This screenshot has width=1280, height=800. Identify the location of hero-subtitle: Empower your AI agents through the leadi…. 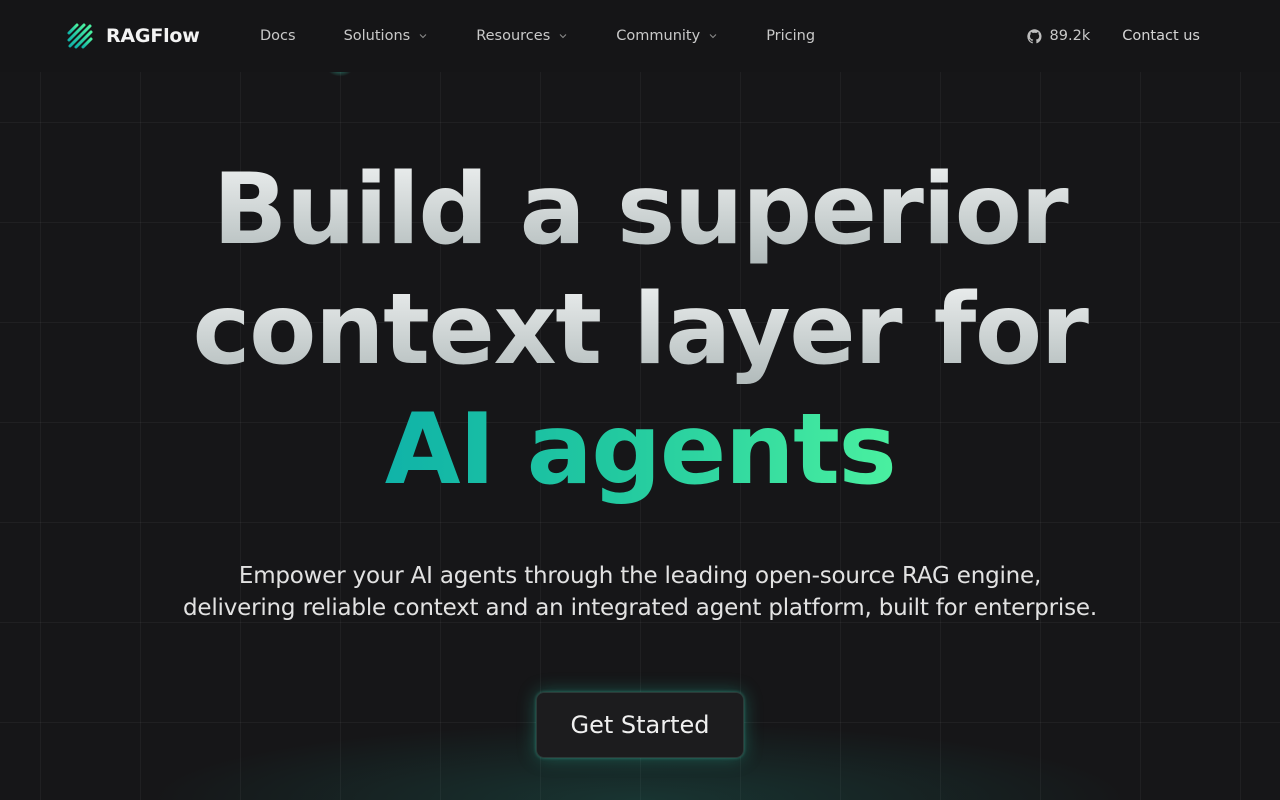
(640, 592).